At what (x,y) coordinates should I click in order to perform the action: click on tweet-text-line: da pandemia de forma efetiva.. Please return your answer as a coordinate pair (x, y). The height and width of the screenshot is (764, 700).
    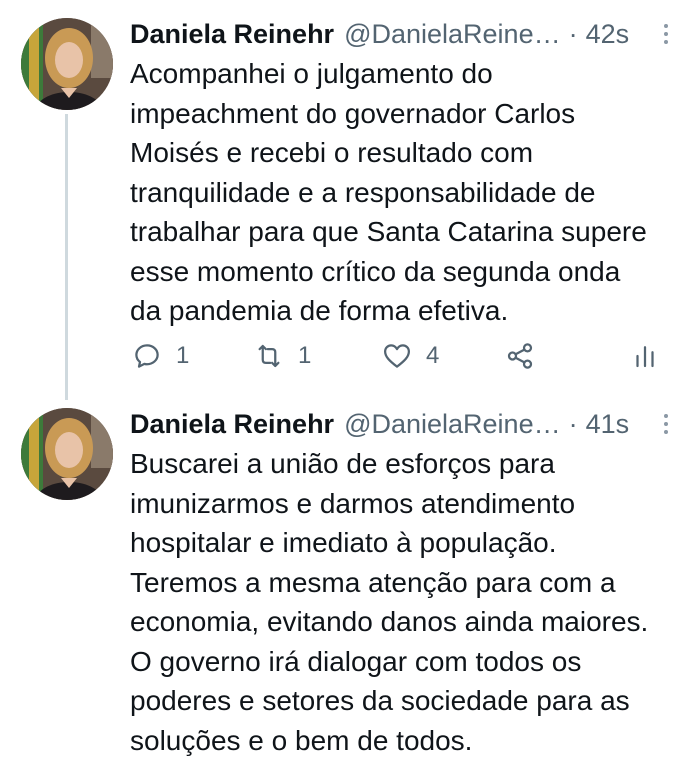
    Looking at the image, I should click on (319, 310).